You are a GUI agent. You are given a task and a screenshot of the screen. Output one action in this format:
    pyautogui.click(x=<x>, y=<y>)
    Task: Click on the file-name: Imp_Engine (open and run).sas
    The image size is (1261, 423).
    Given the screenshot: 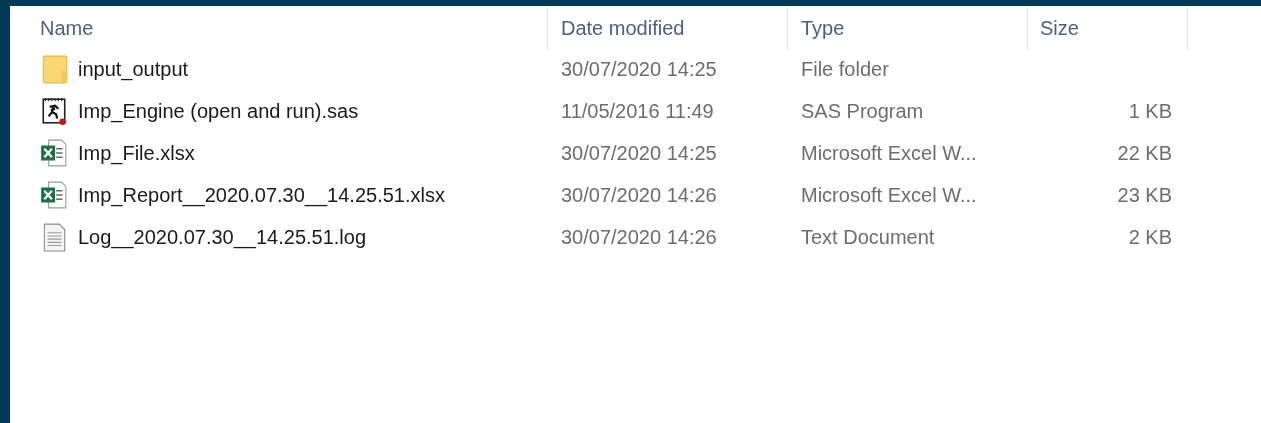 What is the action you would take?
    pyautogui.click(x=218, y=111)
    